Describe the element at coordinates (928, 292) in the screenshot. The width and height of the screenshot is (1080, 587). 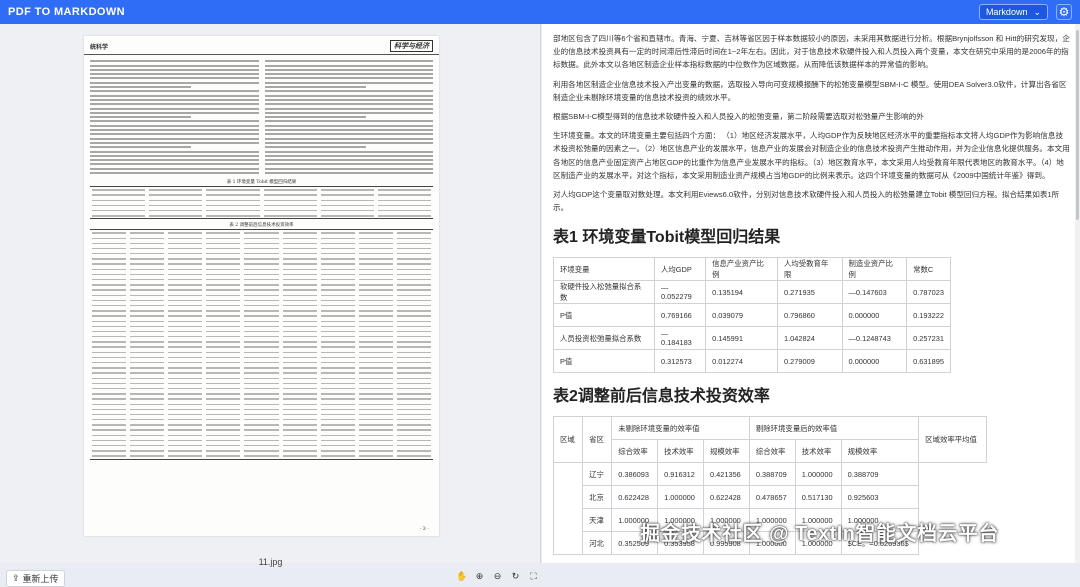
I see `table-cell: 0.787023` at that location.